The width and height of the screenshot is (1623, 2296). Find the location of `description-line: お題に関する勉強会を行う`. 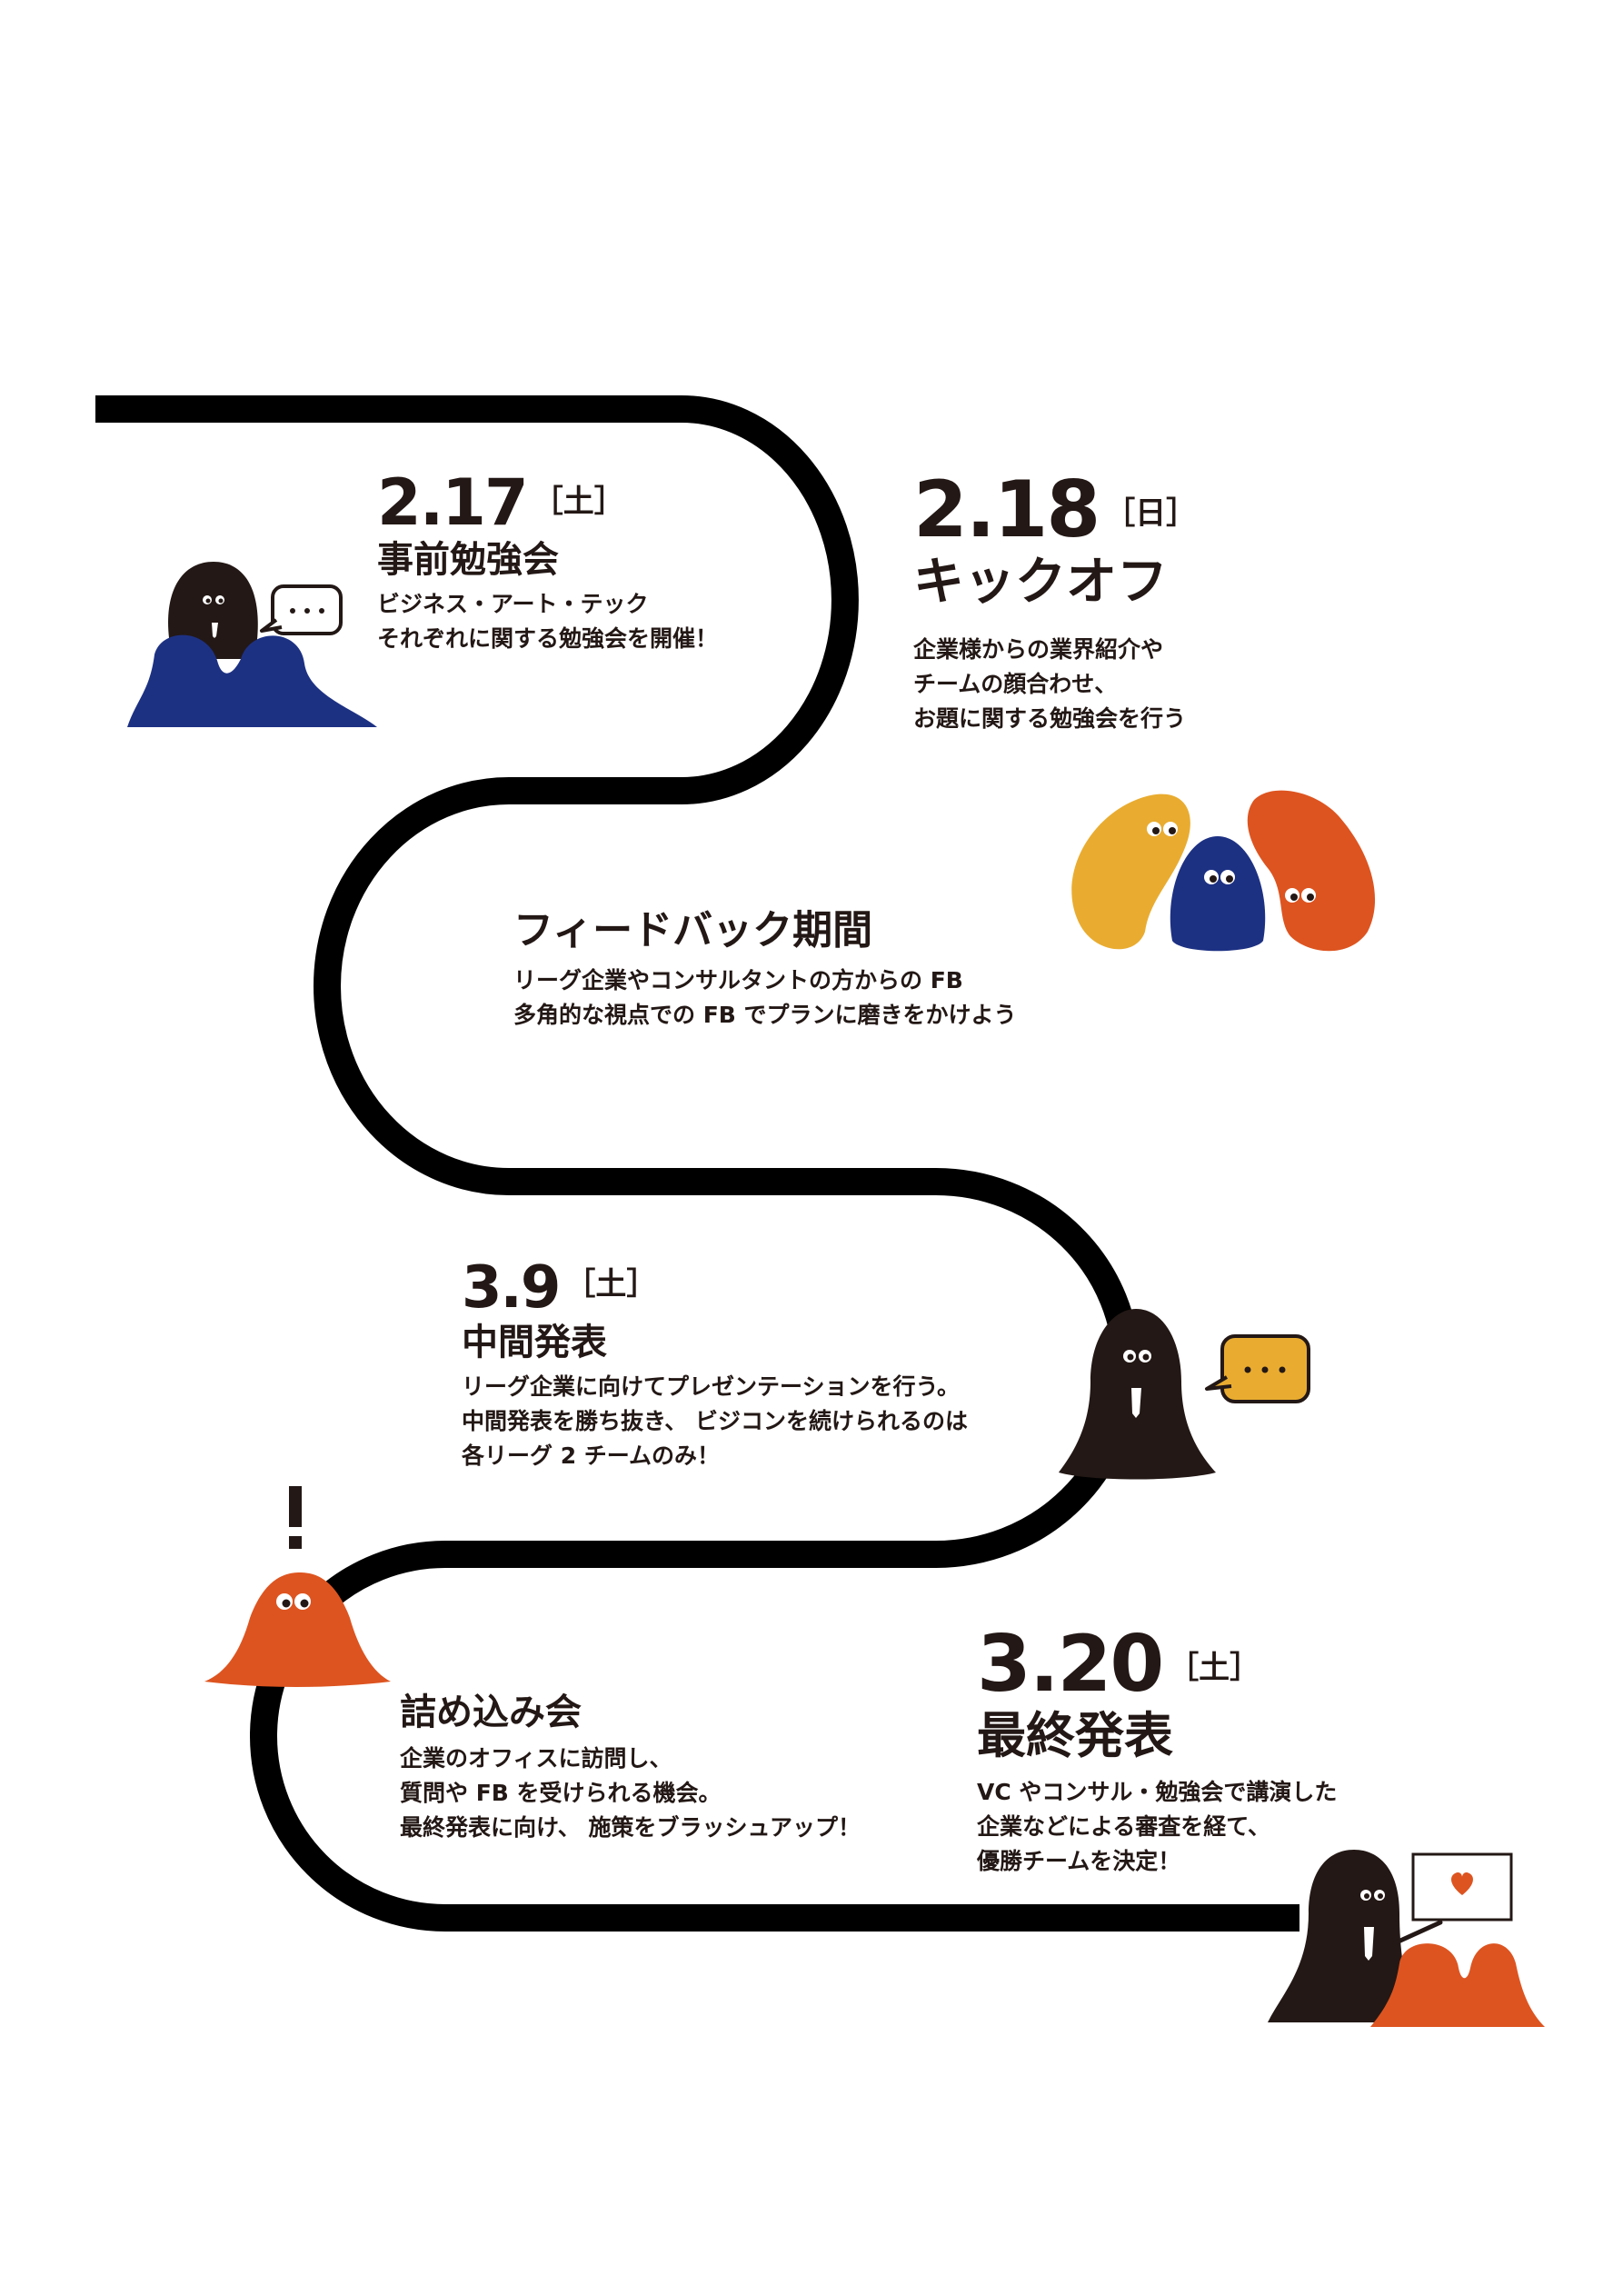

description-line: お題に関する勉強会を行う is located at coordinates (1050, 718).